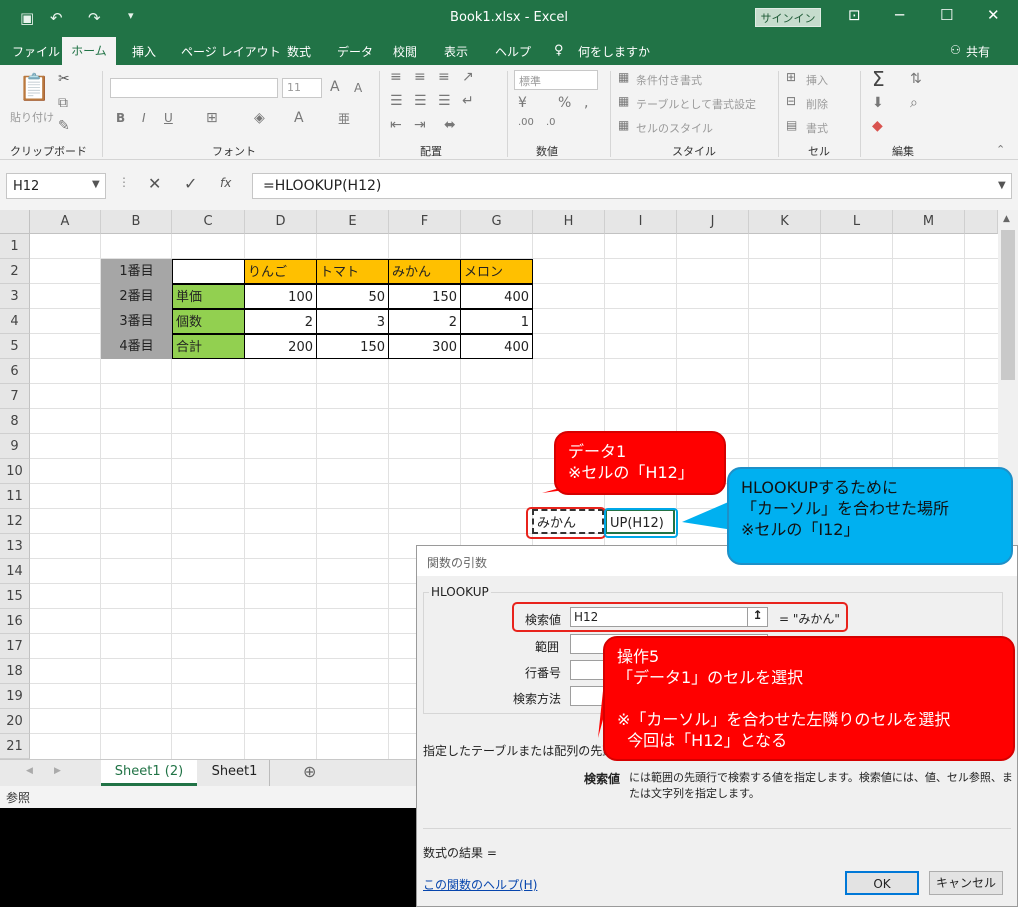 This screenshot has width=1018, height=907. What do you see at coordinates (914, 103) in the screenshot?
I see `find-select-icon: ⌕` at bounding box center [914, 103].